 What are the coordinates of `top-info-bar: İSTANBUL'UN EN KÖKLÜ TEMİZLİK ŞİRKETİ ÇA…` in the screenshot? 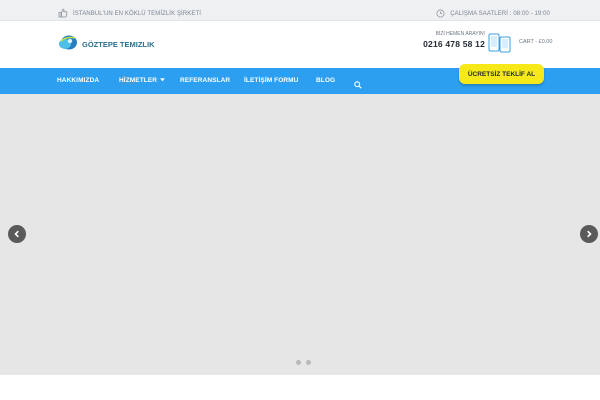 It's located at (300, 10).